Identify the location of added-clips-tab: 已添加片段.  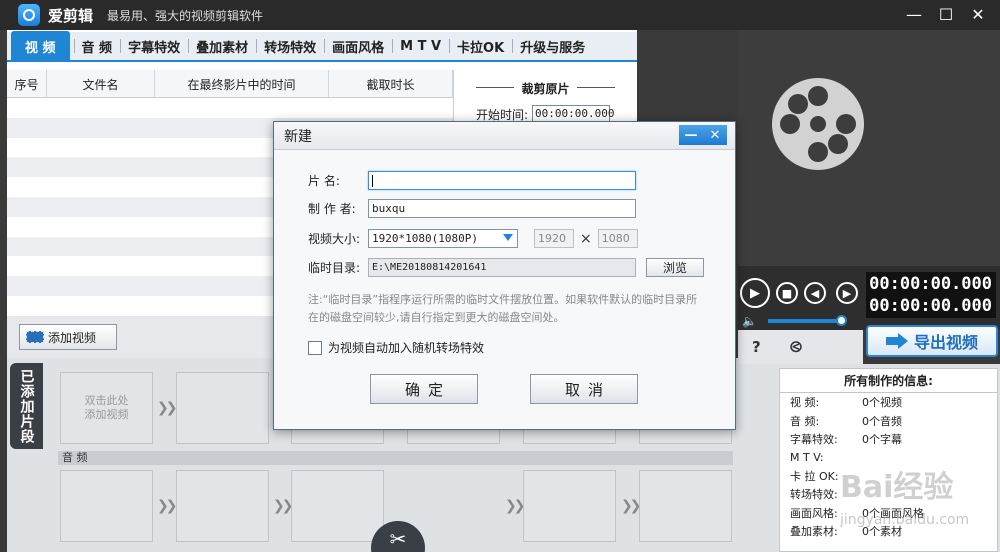
(26, 406).